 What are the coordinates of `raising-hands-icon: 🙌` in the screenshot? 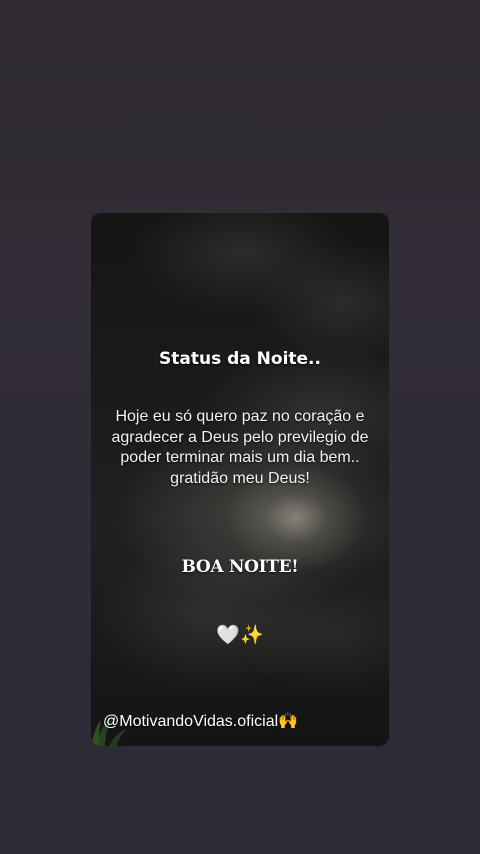 It's located at (288, 721).